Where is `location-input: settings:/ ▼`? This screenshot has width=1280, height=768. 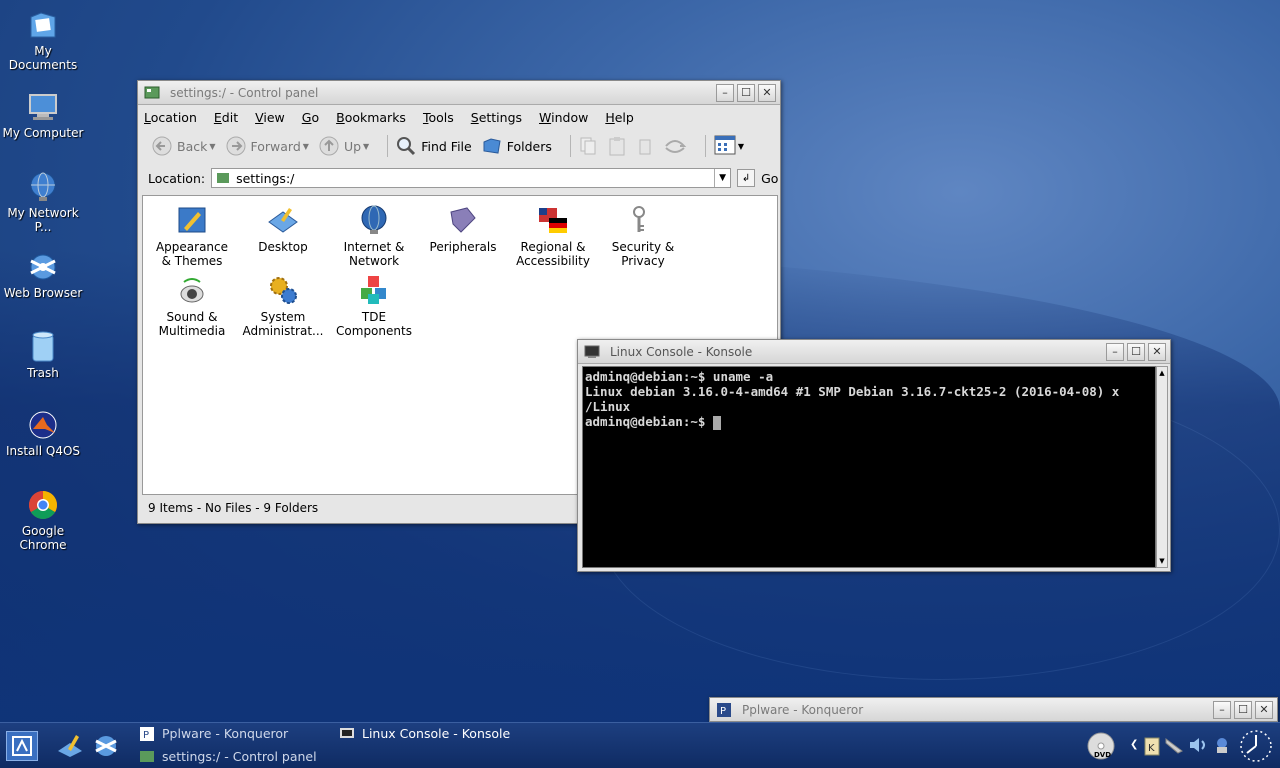
location-input: settings:/ ▼ is located at coordinates (471, 178).